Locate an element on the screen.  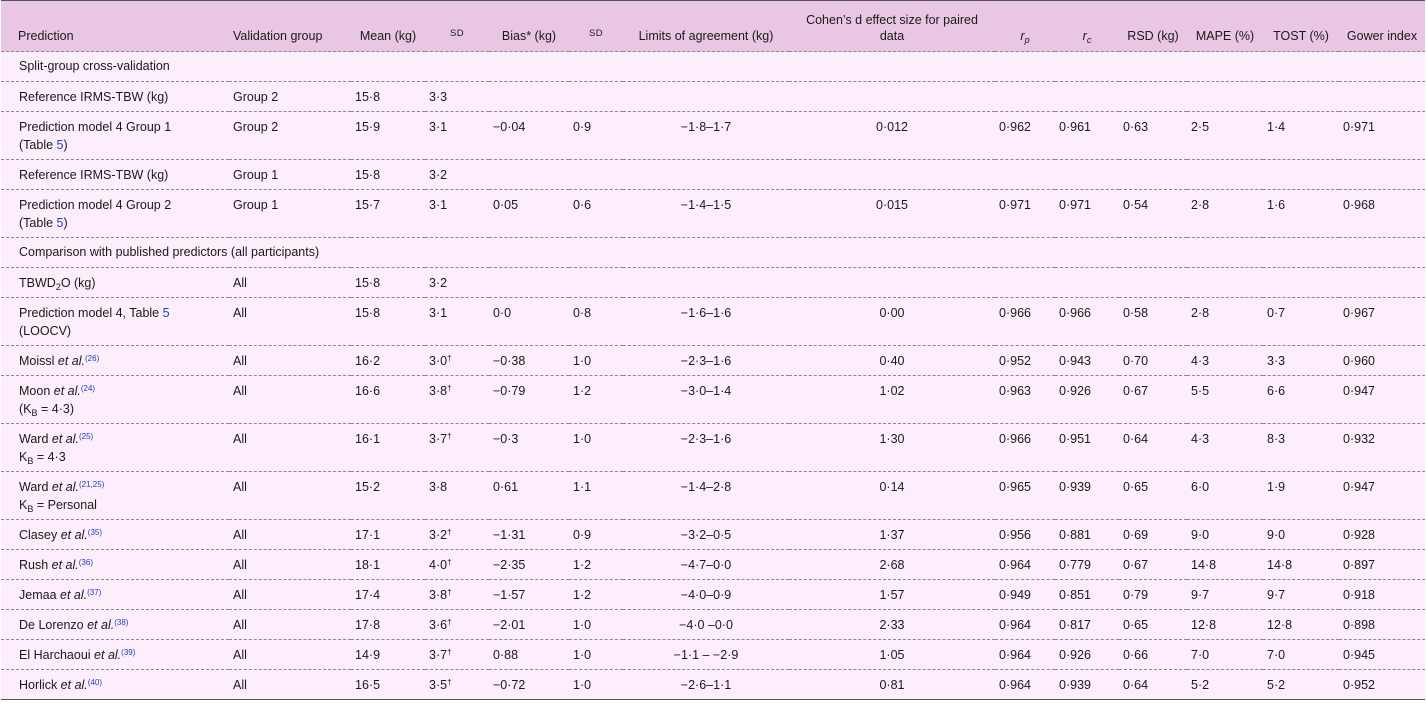
header-tost: TOST (%) is located at coordinates (1301, 26).